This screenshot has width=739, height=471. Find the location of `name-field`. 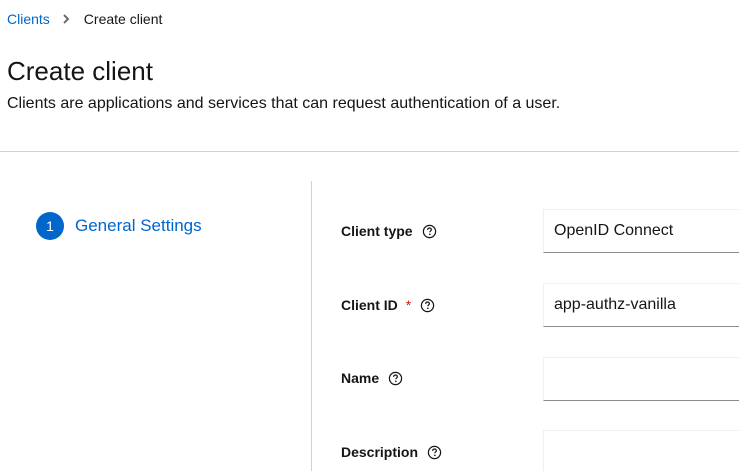

name-field is located at coordinates (641, 379).